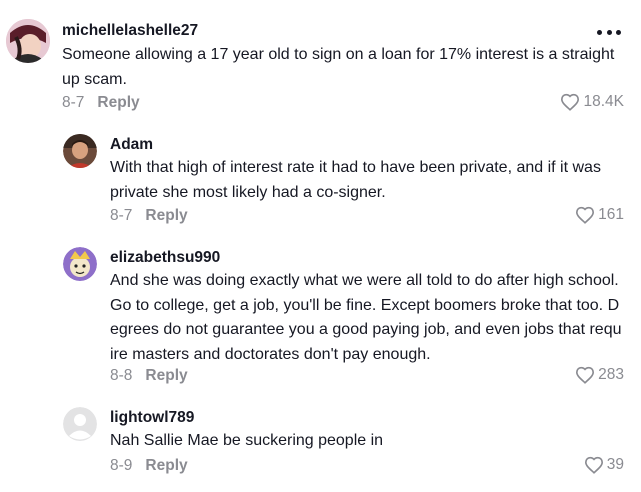 This screenshot has height=492, width=641. What do you see at coordinates (603, 101) in the screenshot?
I see `like-count: 18.4K` at bounding box center [603, 101].